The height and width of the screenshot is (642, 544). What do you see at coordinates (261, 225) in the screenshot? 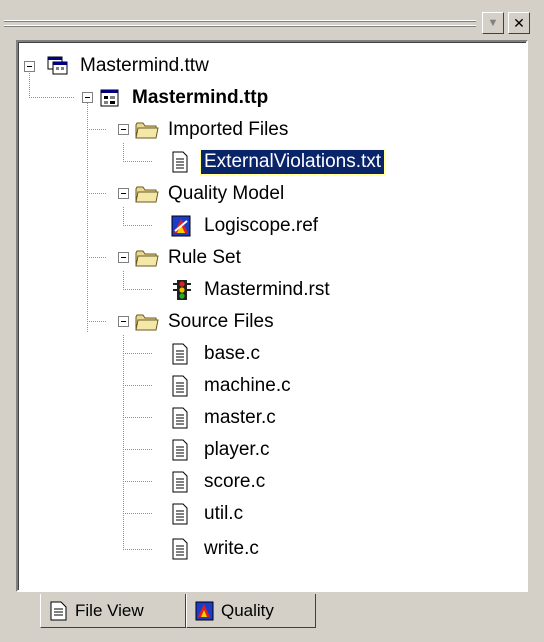
I see `tree-node-label: Logiscope.ref` at bounding box center [261, 225].